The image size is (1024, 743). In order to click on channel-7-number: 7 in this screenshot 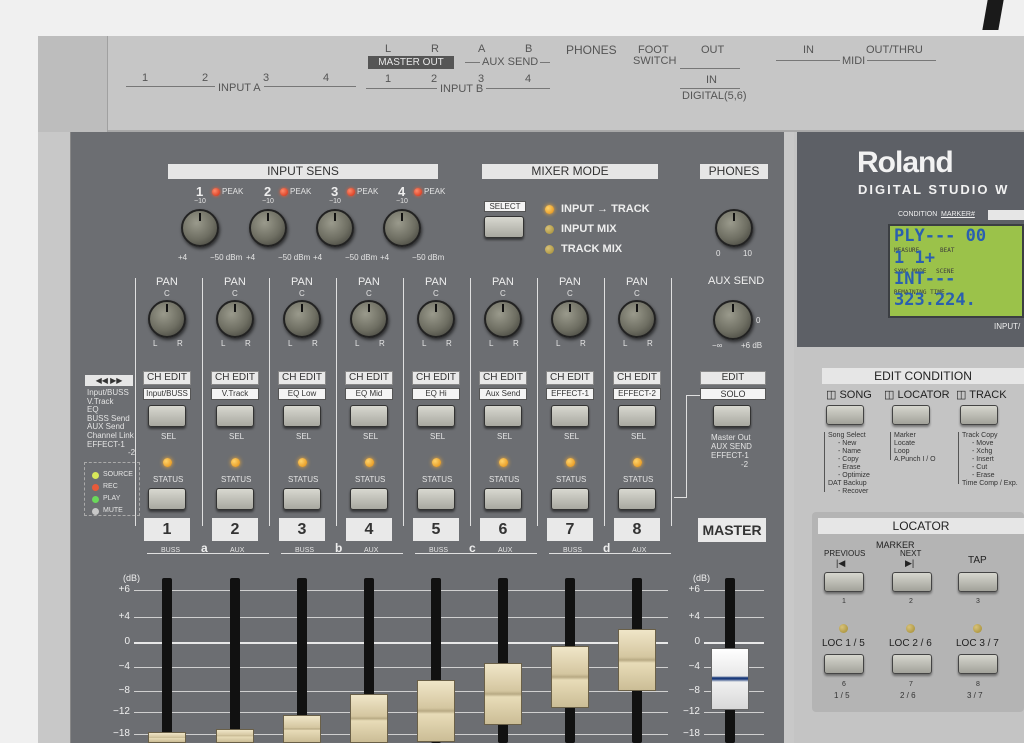, I will do `click(570, 529)`.